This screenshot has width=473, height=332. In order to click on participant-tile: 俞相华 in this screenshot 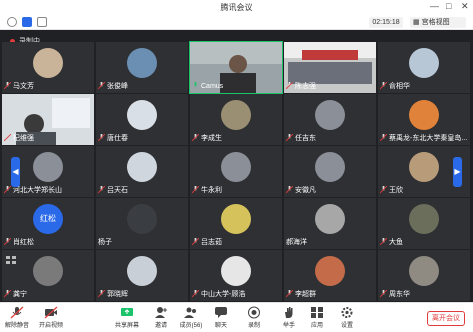, I will do `click(424, 67)`.